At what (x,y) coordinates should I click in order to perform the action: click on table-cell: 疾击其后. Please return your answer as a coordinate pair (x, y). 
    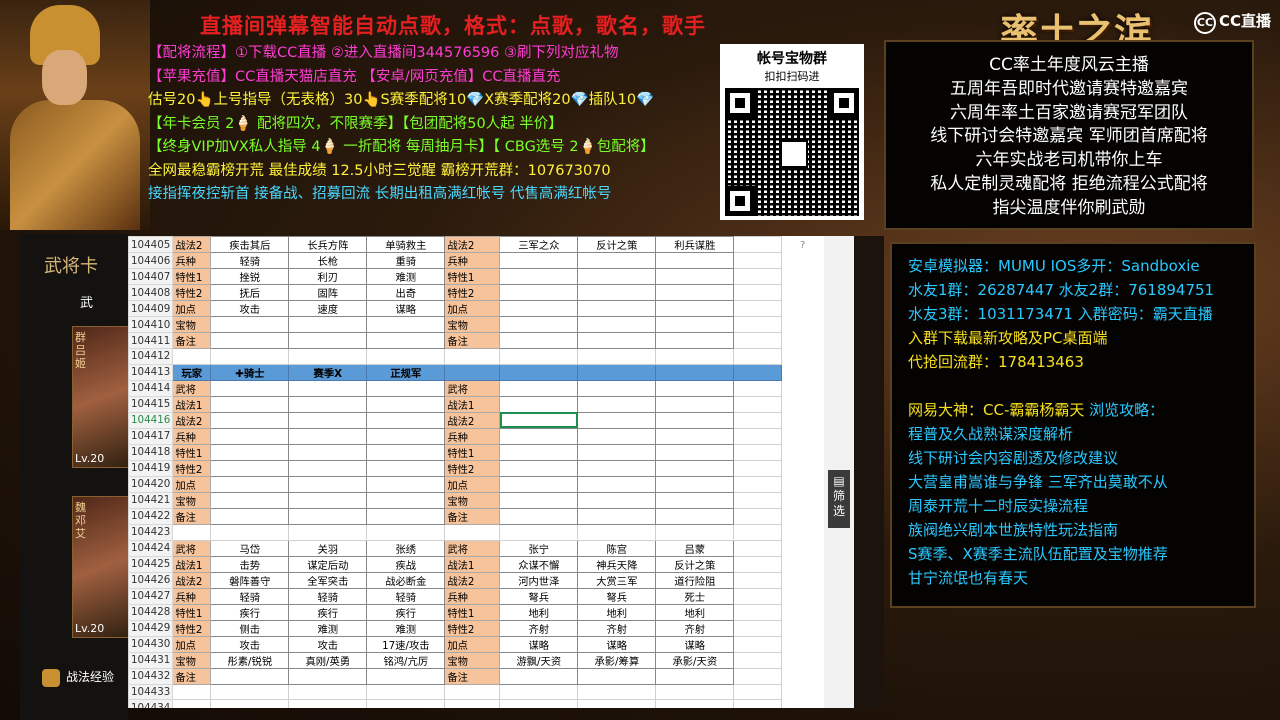
    Looking at the image, I should click on (250, 244).